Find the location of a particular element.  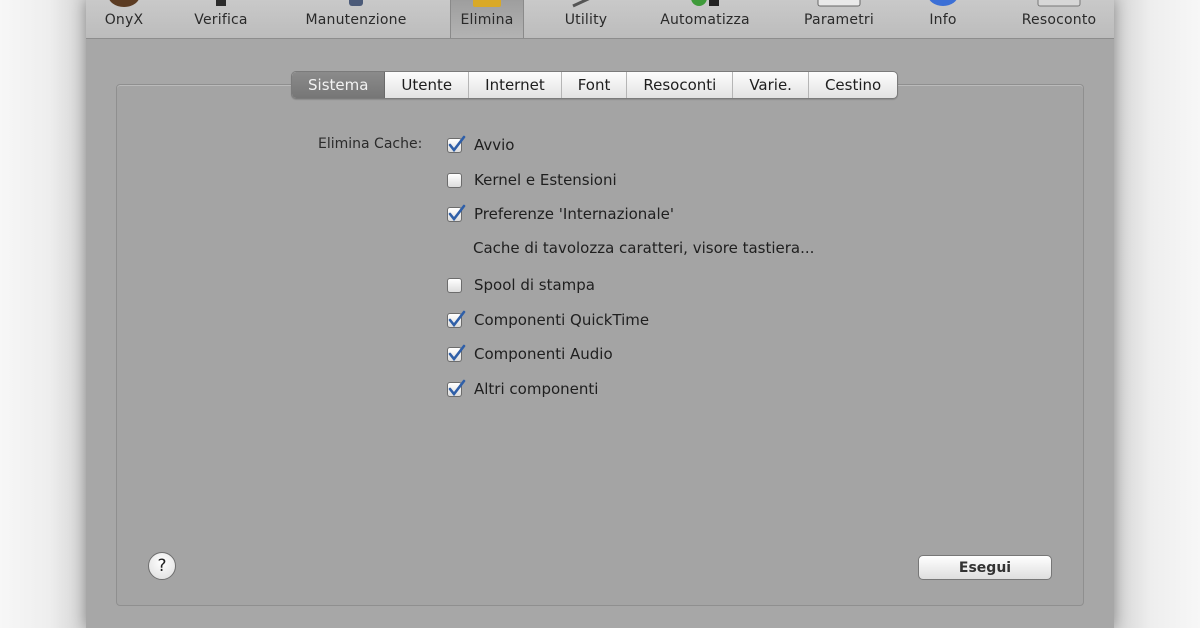

parameters-icon is located at coordinates (839, 3).